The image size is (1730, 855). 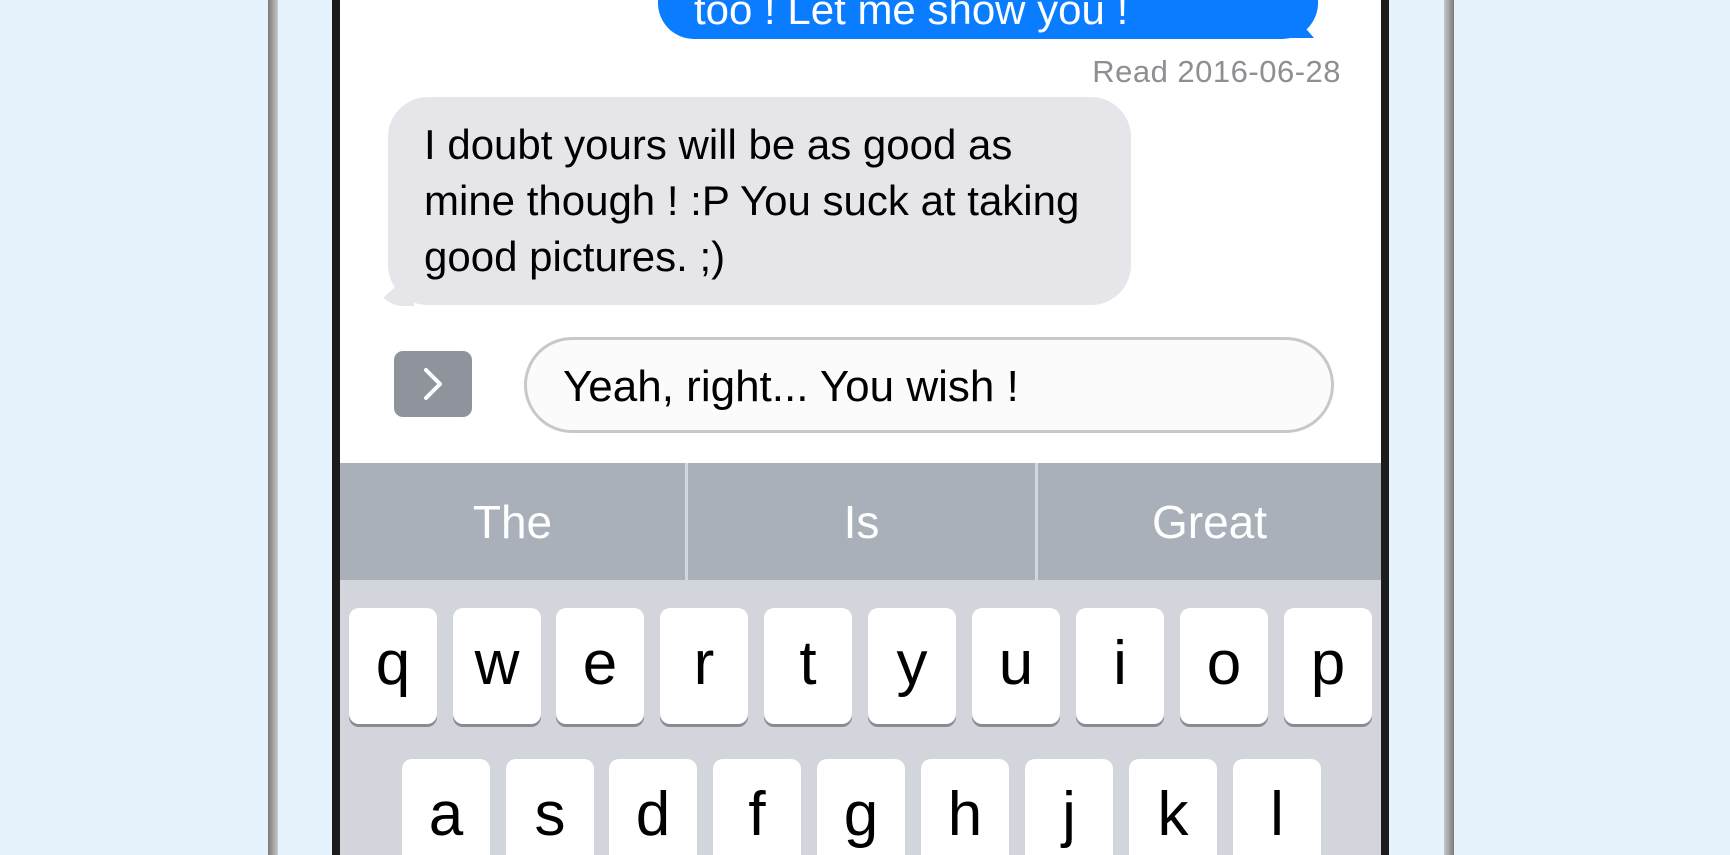 I want to click on key-o: o, so click(x=1224, y=666).